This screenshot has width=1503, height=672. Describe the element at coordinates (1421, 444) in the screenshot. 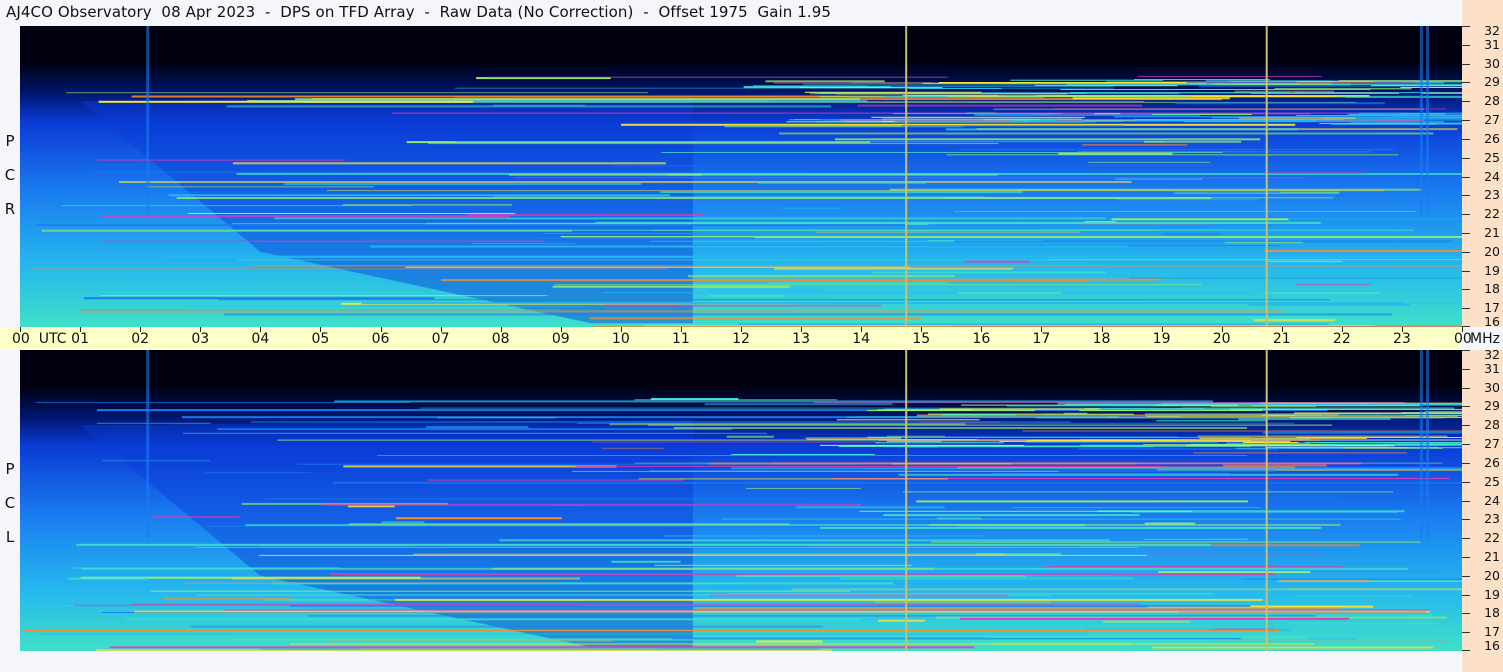

I see `lcp-vertical-streak` at that location.